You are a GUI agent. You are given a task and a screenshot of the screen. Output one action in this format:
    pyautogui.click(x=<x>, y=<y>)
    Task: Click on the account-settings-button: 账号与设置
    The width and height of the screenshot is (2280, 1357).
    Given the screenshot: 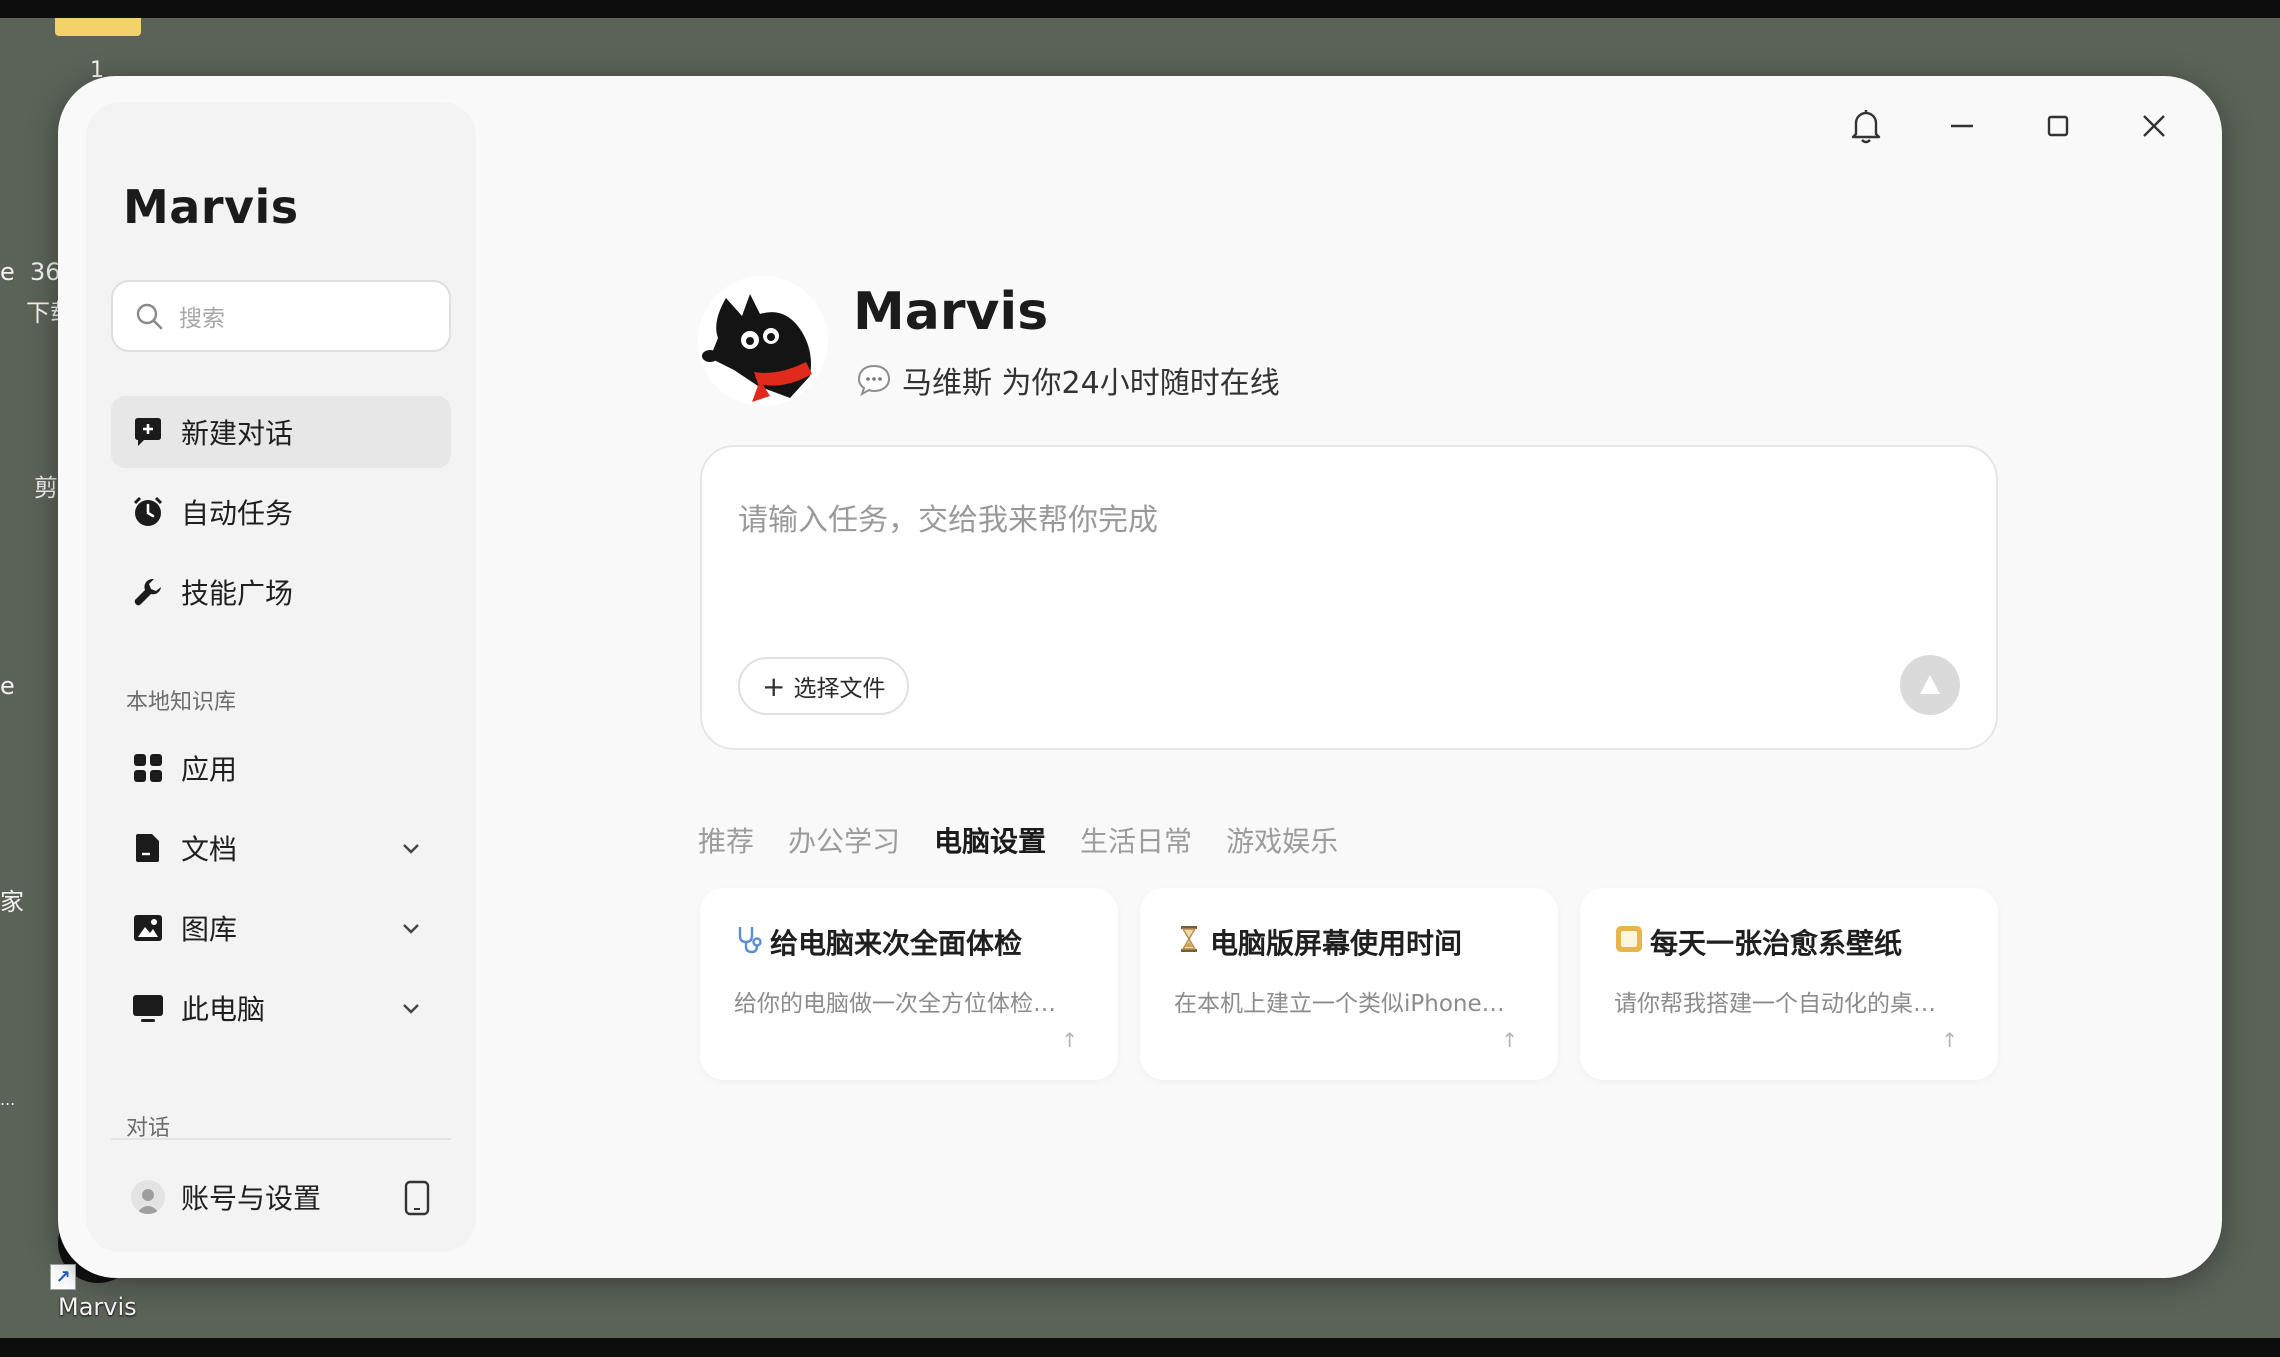 What is the action you would take?
    pyautogui.click(x=281, y=1197)
    